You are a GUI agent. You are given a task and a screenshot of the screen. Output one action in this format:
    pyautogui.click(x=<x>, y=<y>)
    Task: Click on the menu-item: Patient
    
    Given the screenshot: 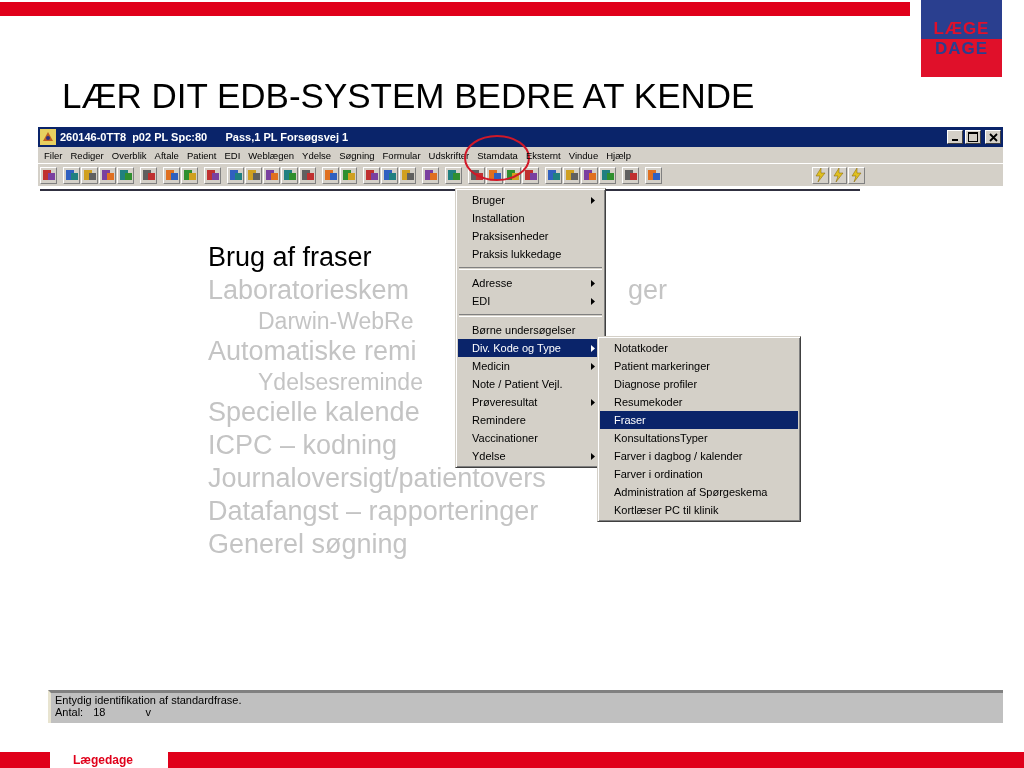 What is the action you would take?
    pyautogui.click(x=201, y=155)
    